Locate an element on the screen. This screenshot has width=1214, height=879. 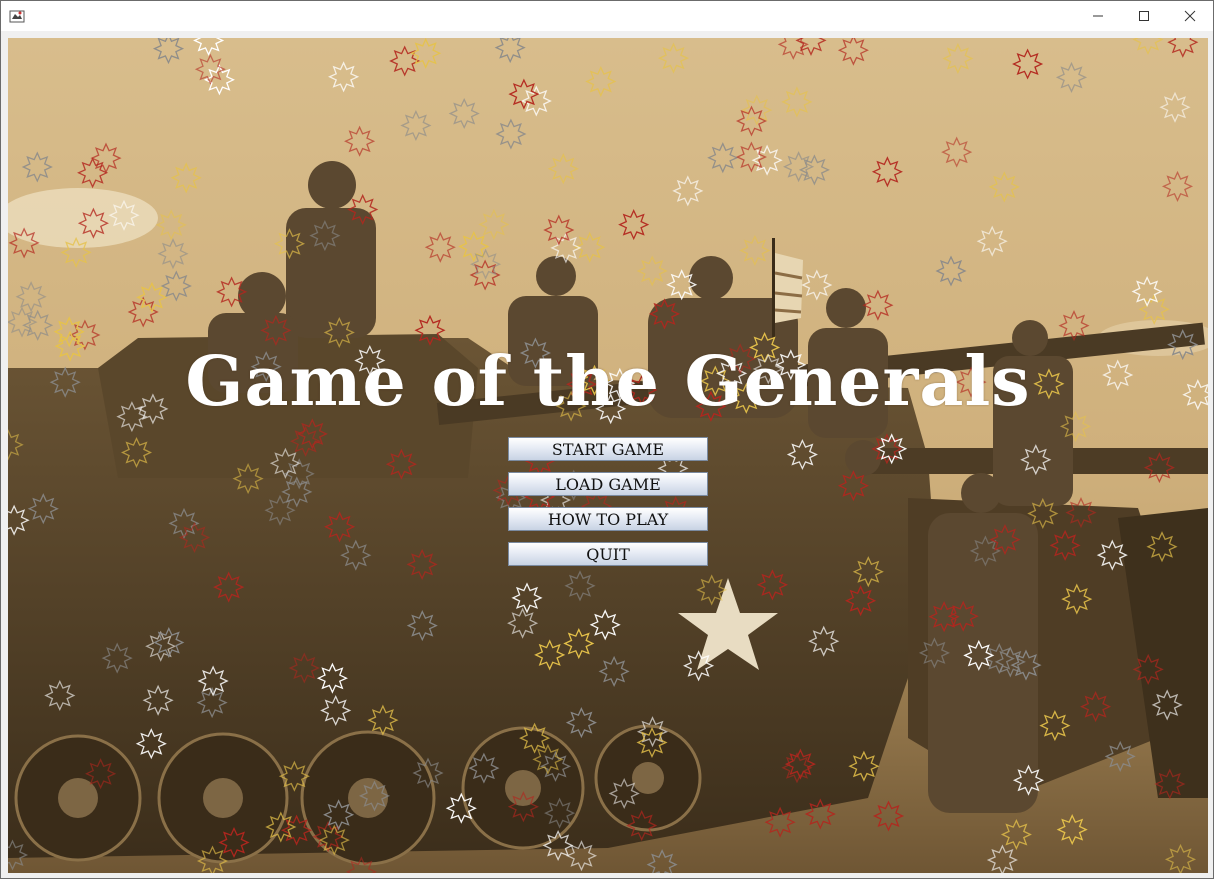
maximize-button is located at coordinates (1144, 16).